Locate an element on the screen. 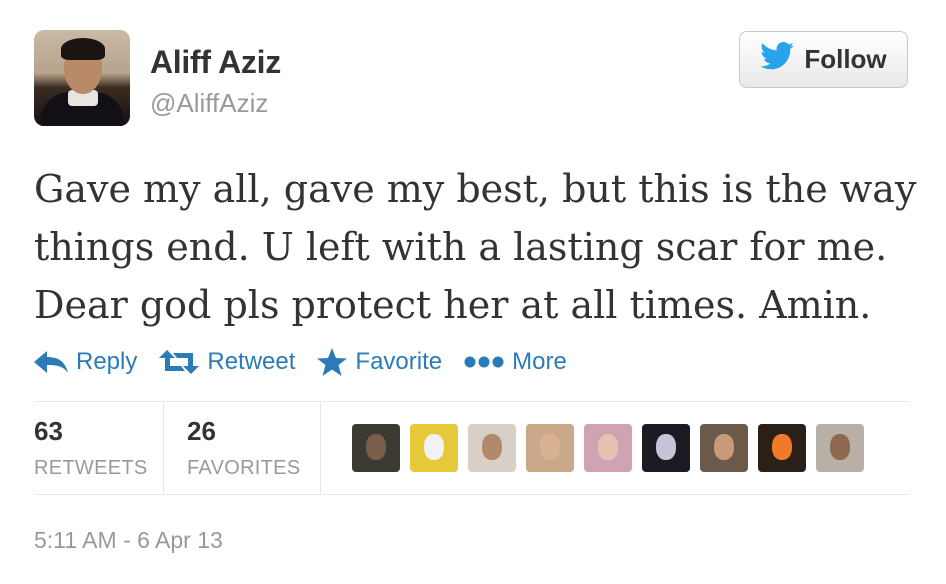 The height and width of the screenshot is (584, 946). tweet-timestamp: 5:11 AM - 6 Apr 13 is located at coordinates (128, 540).